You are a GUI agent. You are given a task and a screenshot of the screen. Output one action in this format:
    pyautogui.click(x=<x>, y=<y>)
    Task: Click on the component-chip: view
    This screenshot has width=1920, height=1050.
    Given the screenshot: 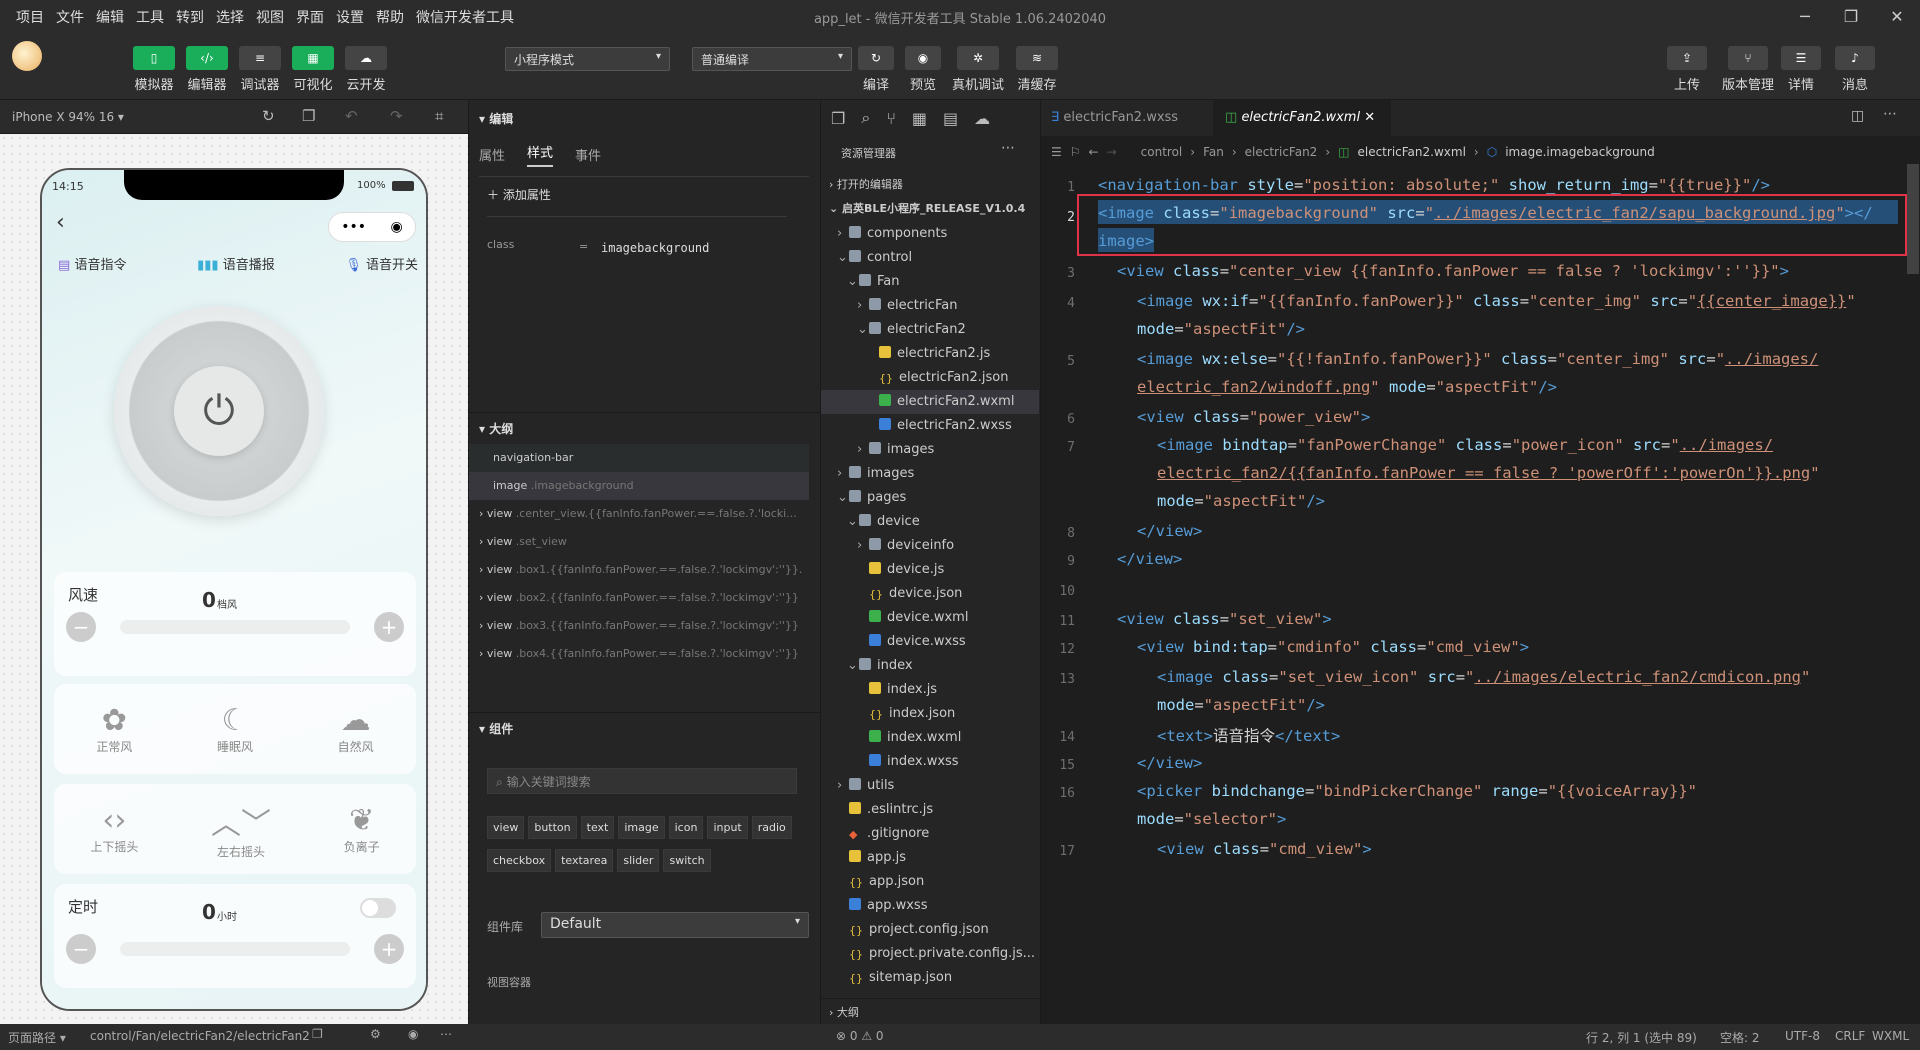 What is the action you would take?
    pyautogui.click(x=506, y=827)
    